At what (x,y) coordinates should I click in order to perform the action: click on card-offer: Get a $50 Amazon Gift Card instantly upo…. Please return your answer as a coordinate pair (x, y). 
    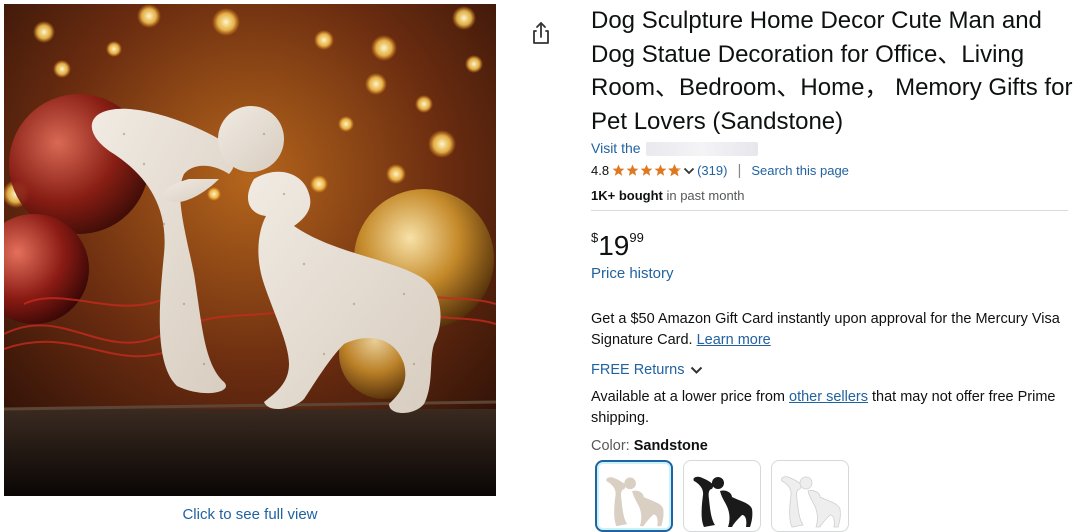
    Looking at the image, I should click on (831, 330).